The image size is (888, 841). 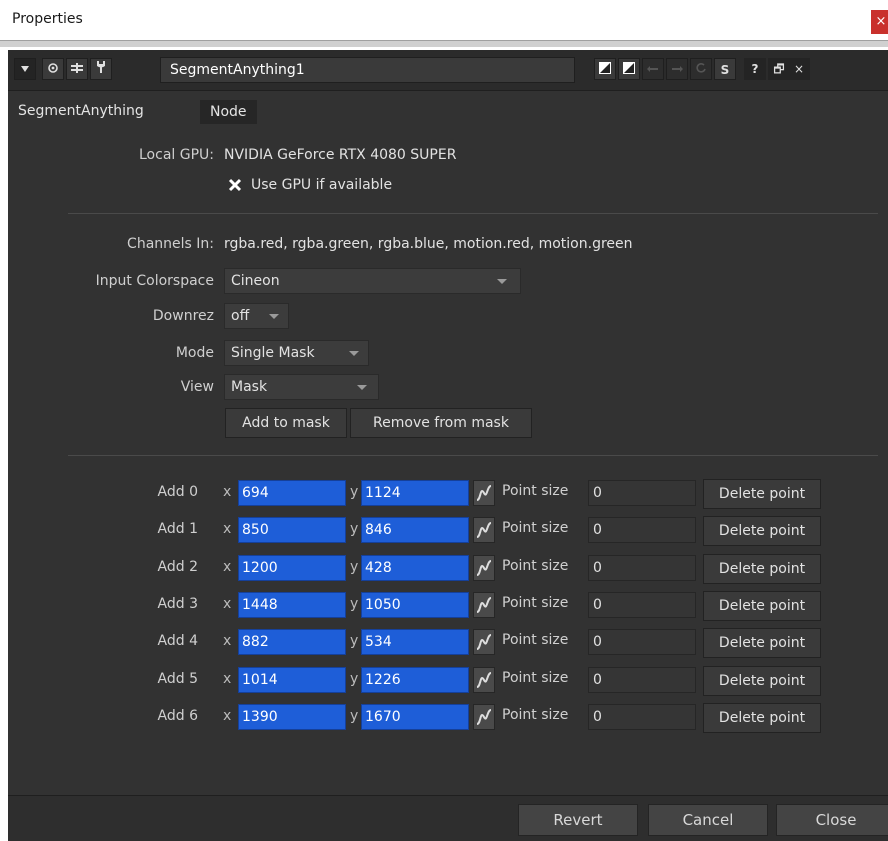 What do you see at coordinates (249, 387) in the screenshot?
I see `view-value: Mask` at bounding box center [249, 387].